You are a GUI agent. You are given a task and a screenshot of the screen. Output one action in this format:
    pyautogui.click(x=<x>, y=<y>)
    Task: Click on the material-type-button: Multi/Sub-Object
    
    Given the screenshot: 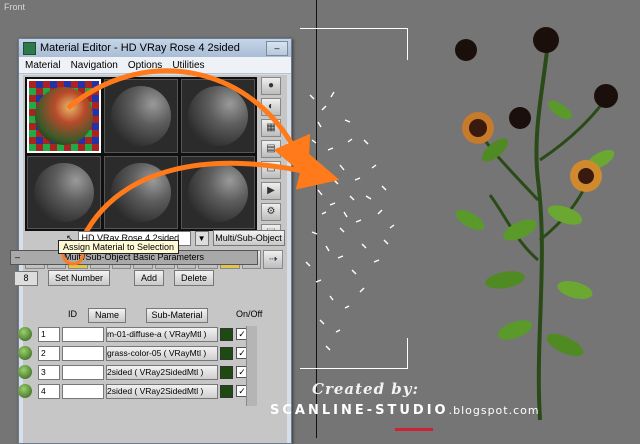 What is the action you would take?
    pyautogui.click(x=248, y=238)
    